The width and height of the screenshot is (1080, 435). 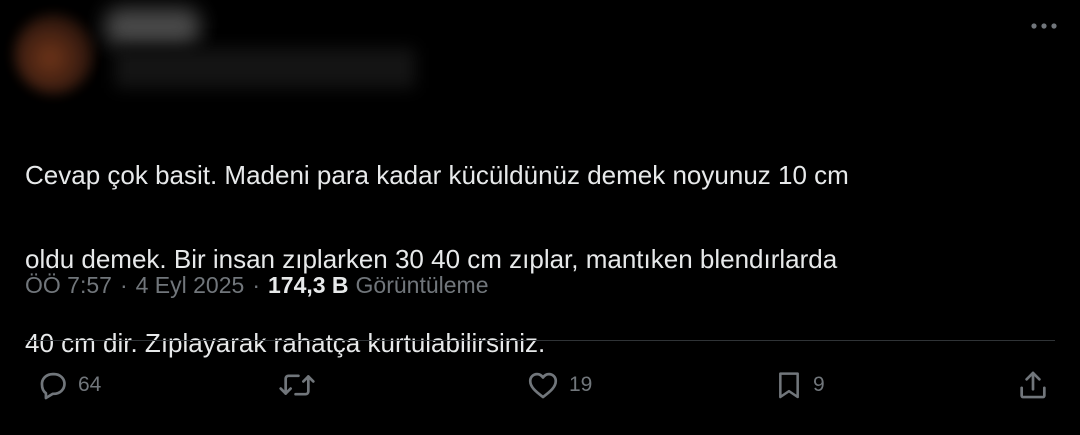 What do you see at coordinates (53, 386) in the screenshot?
I see `speech-bubble-icon` at bounding box center [53, 386].